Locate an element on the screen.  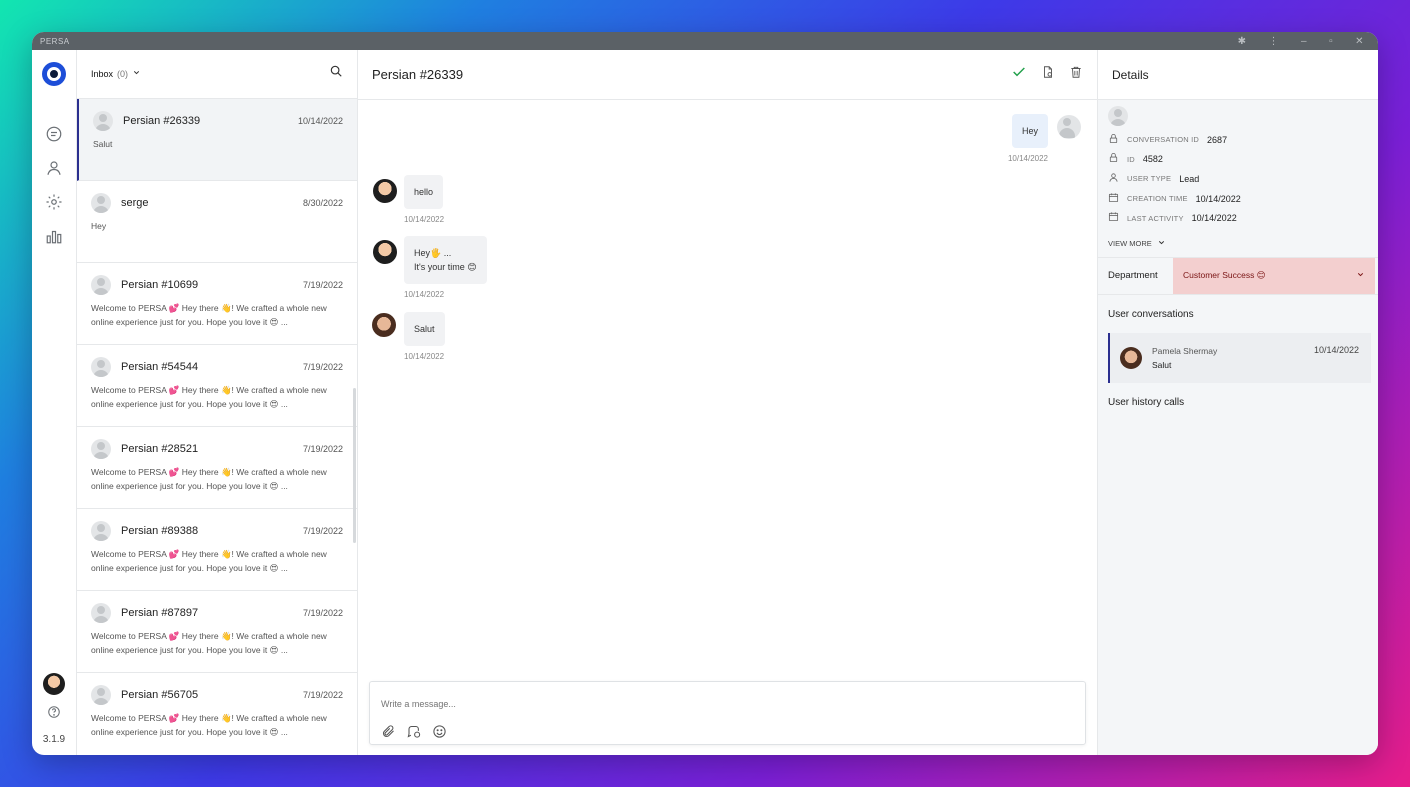
transfer-document-icon is located at coordinates (1048, 74).